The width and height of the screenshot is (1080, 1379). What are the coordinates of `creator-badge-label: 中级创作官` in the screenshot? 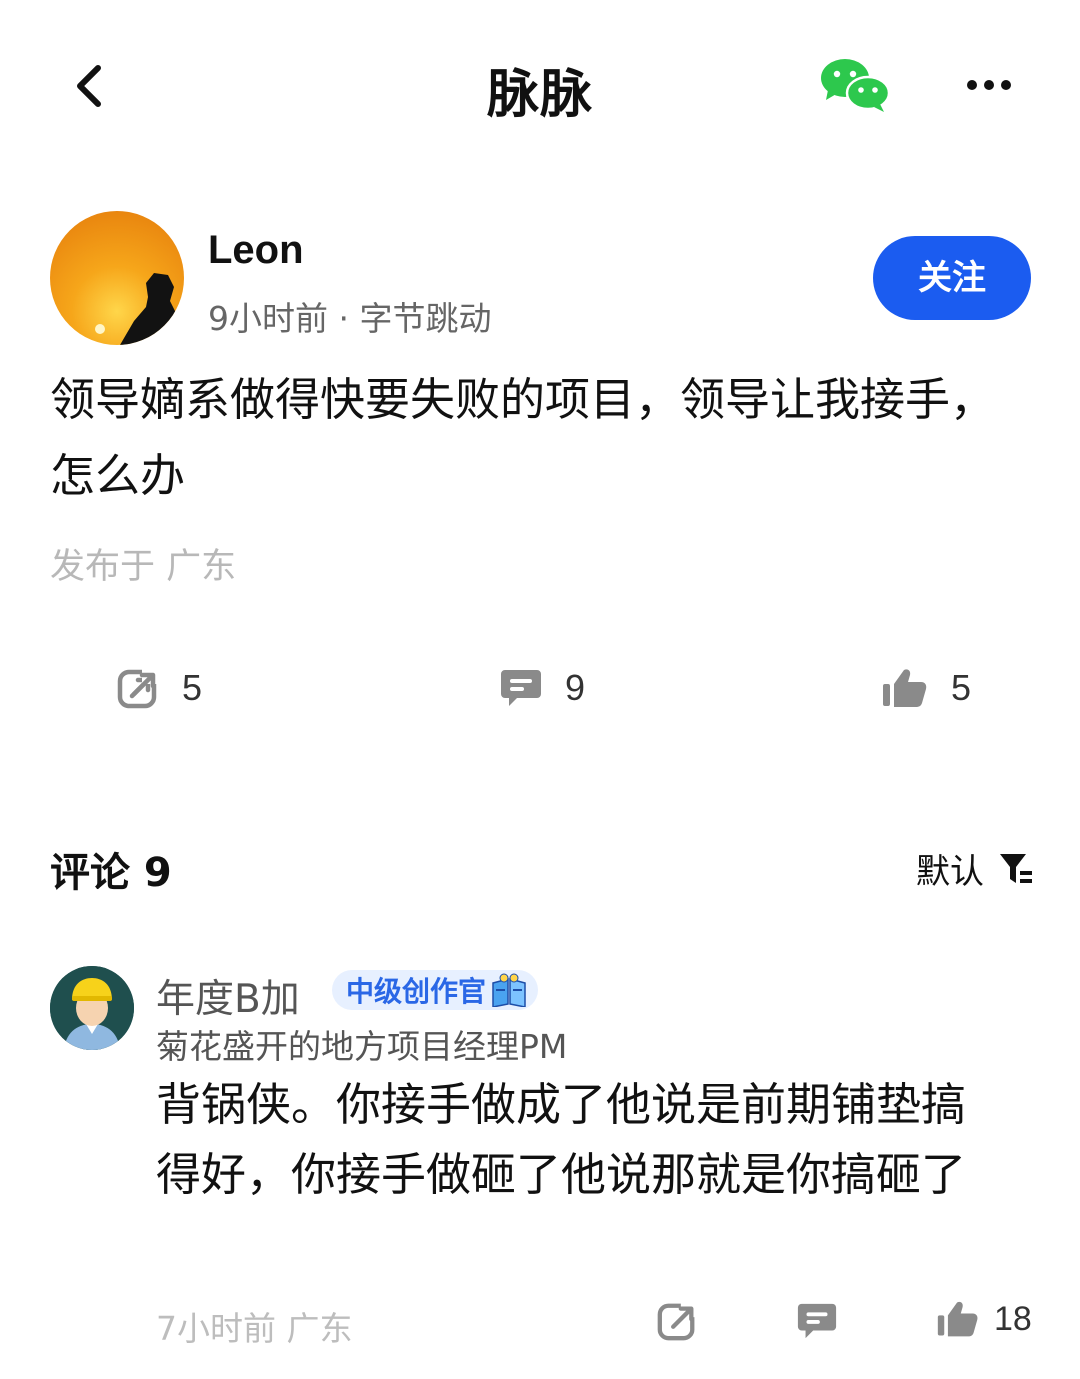 It's located at (416, 991).